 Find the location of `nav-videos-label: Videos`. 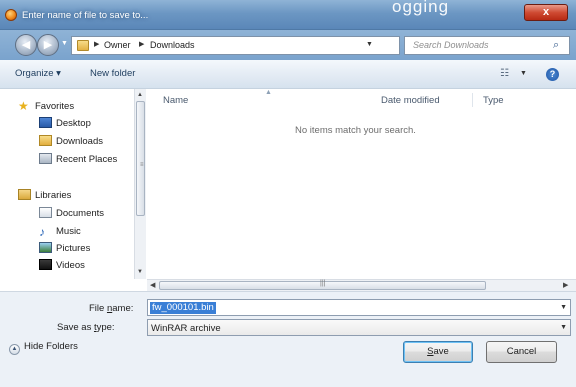

nav-videos-label: Videos is located at coordinates (70, 265).